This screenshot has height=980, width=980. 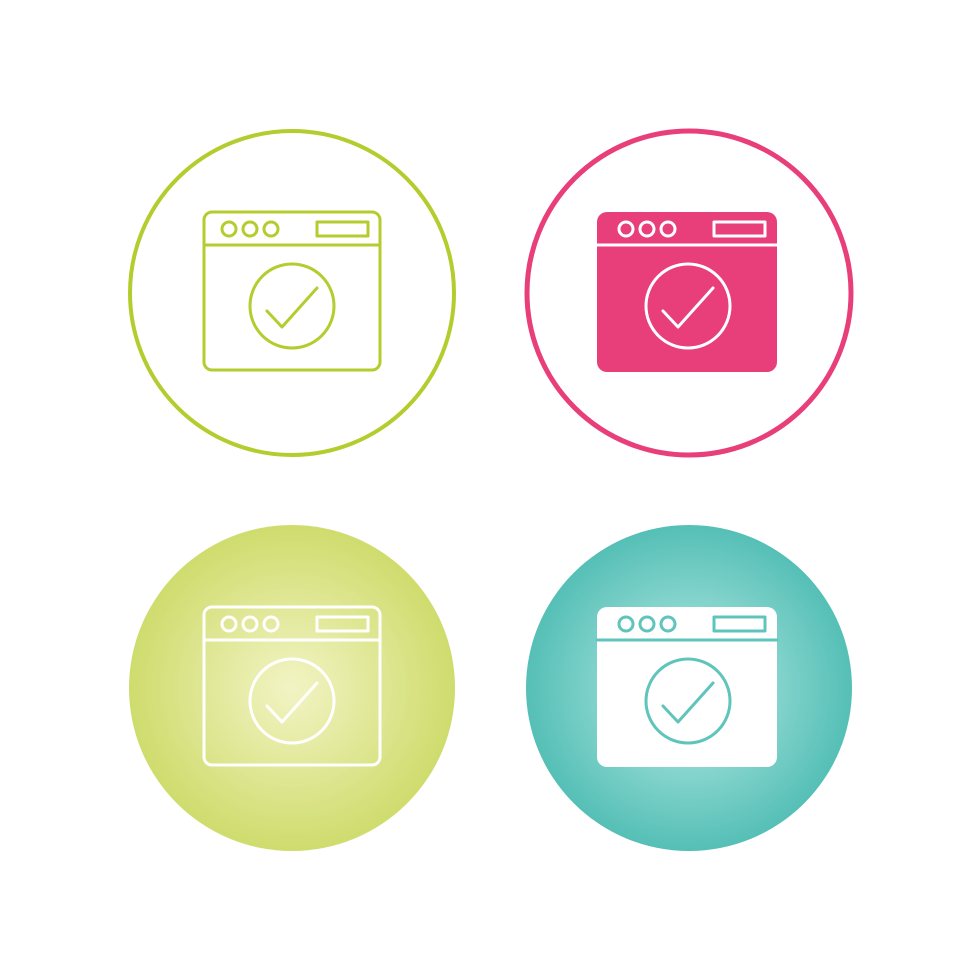 I want to click on icon-tile-outline-on-circle, so click(x=292, y=688).